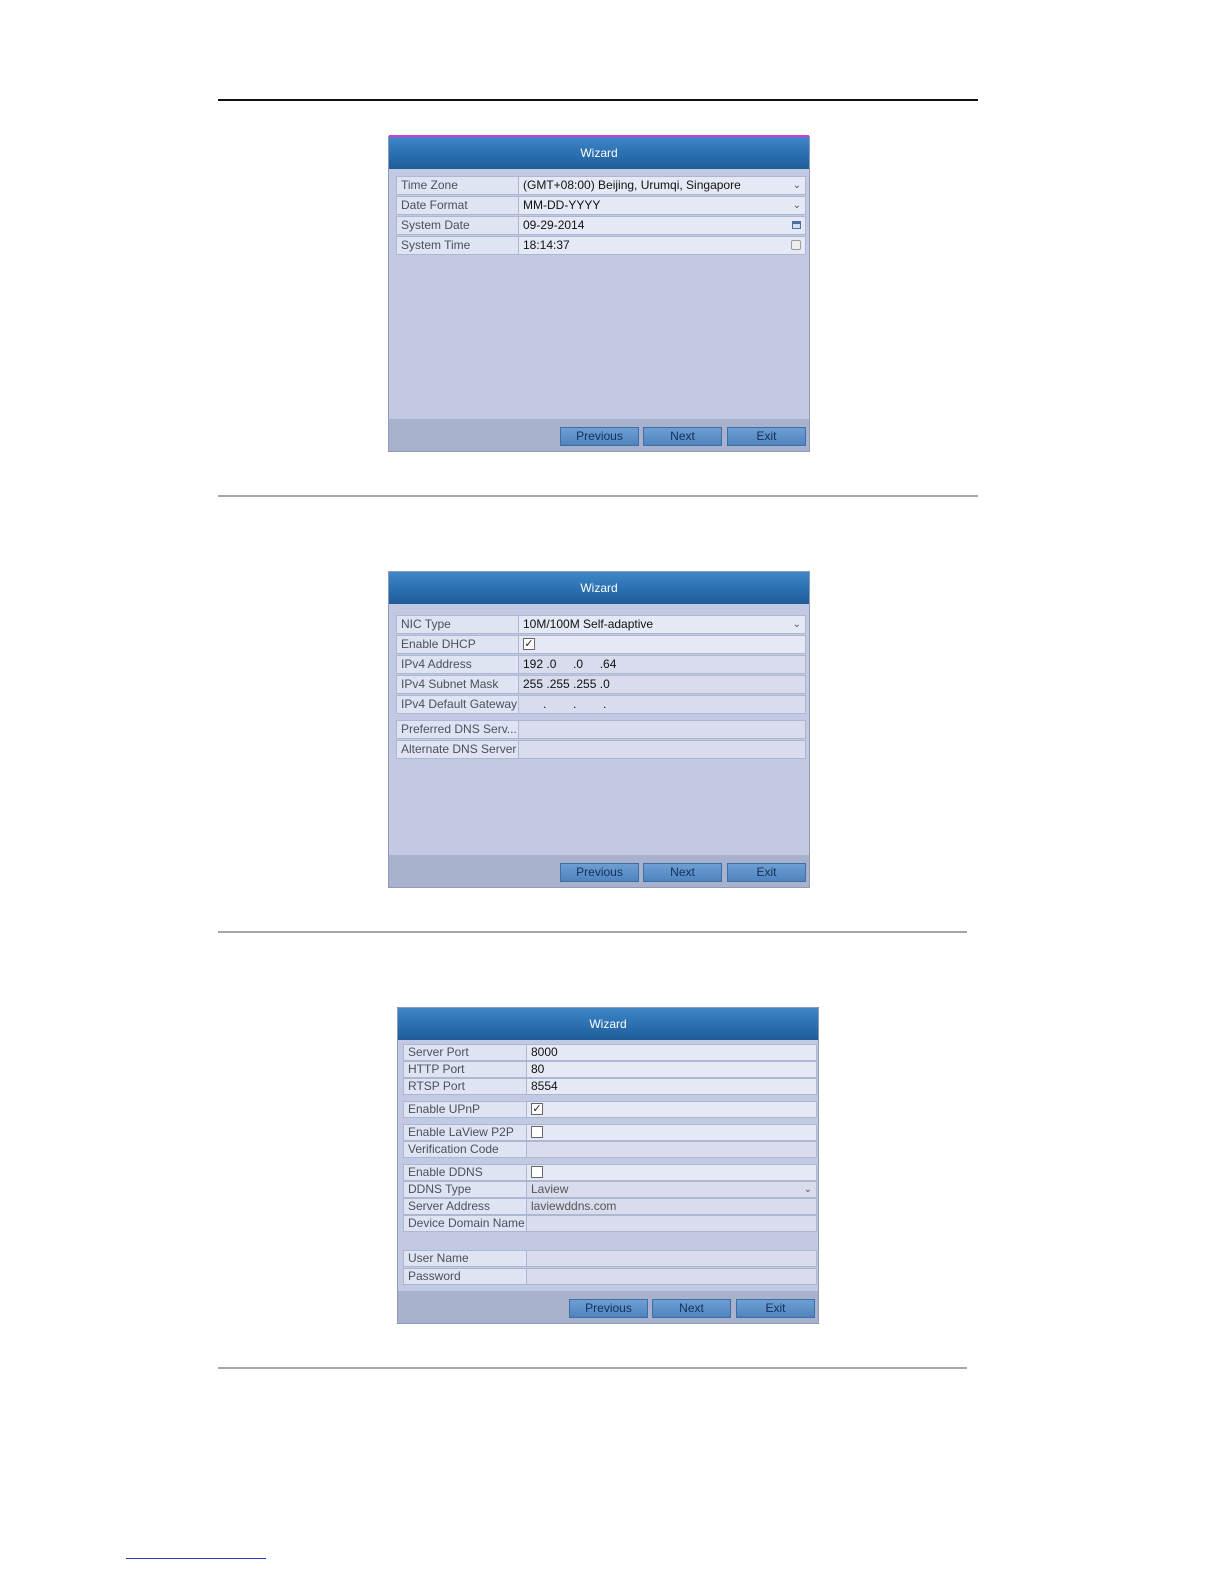 Image resolution: width=1224 pixels, height=1584 pixels. I want to click on ipv4-subnet-mask-input: 255 .255 .255 .0, so click(662, 684).